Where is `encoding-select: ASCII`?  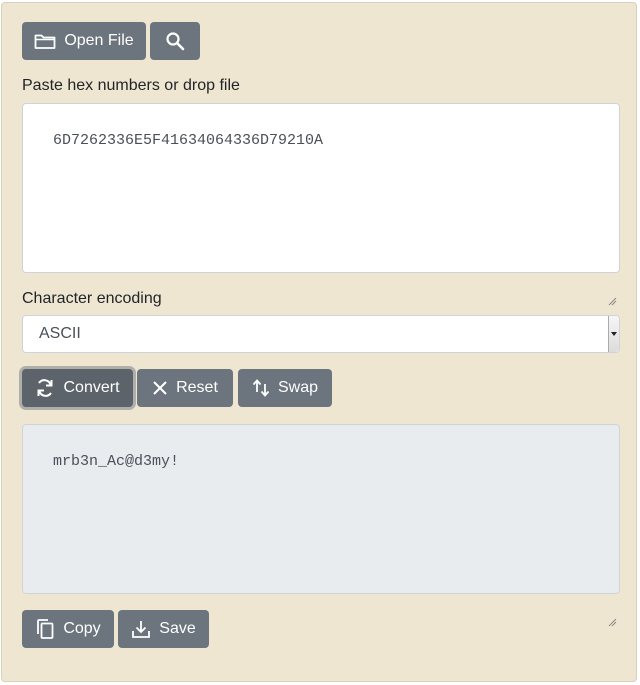
encoding-select: ASCII is located at coordinates (321, 334).